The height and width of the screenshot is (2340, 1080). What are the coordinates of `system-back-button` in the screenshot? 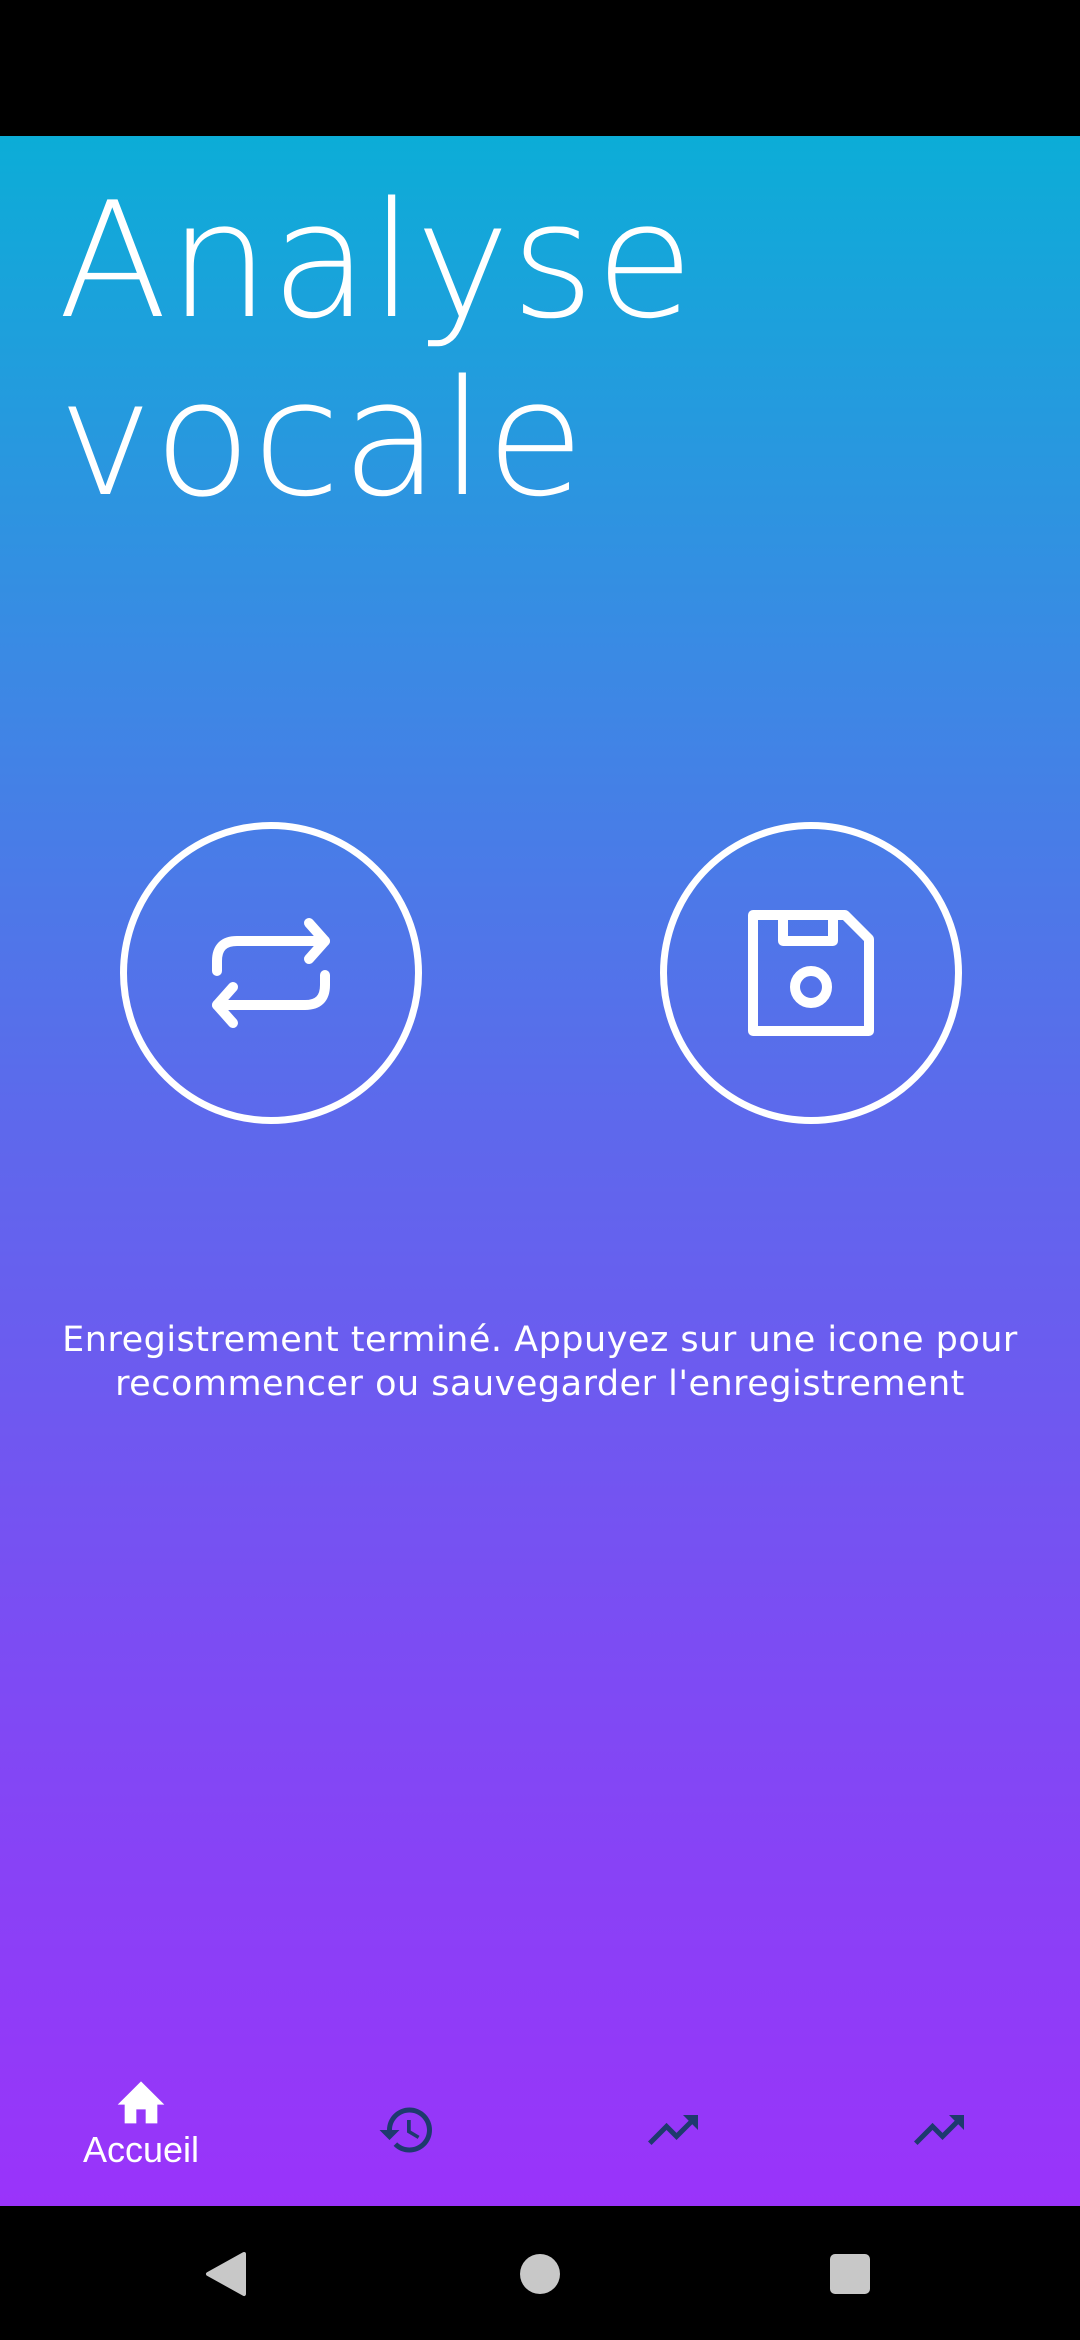 It's located at (226, 2274).